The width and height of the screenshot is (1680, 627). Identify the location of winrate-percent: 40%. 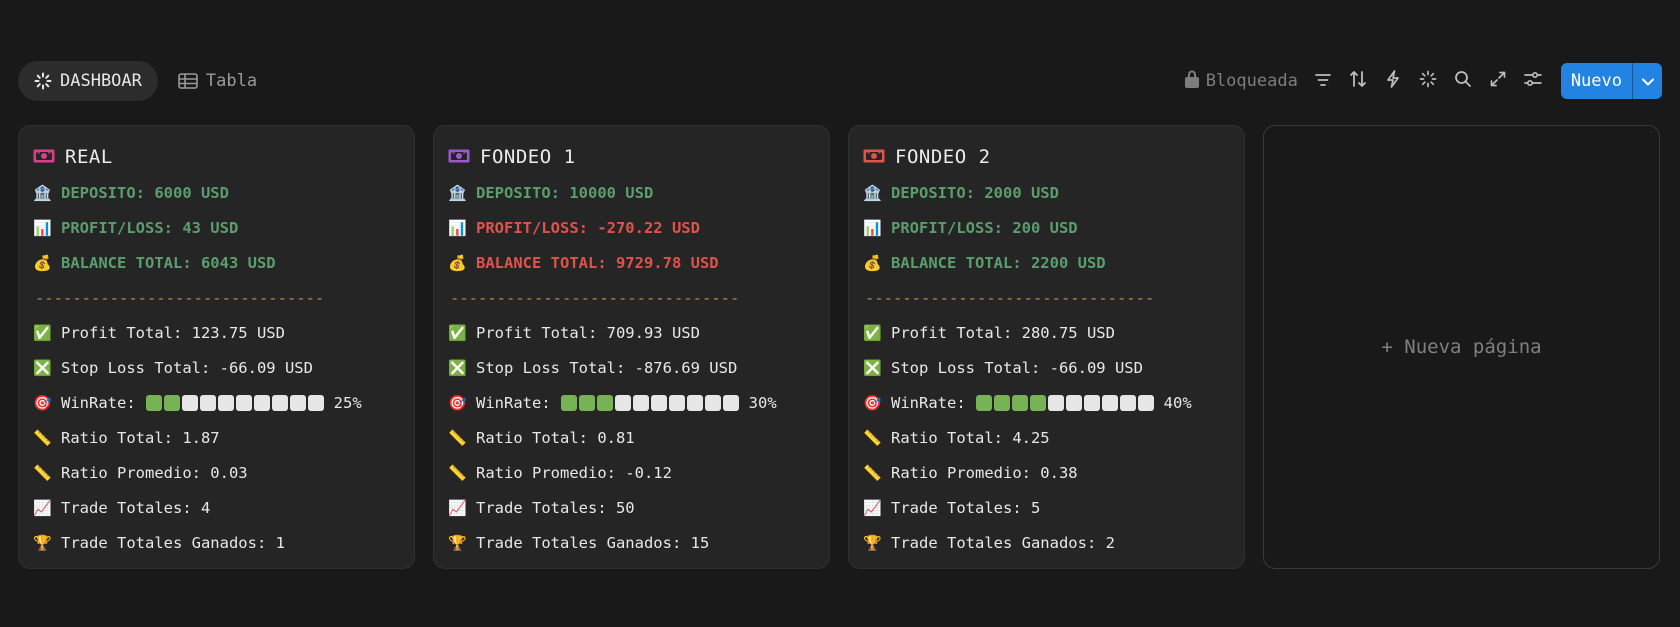
(1177, 402).